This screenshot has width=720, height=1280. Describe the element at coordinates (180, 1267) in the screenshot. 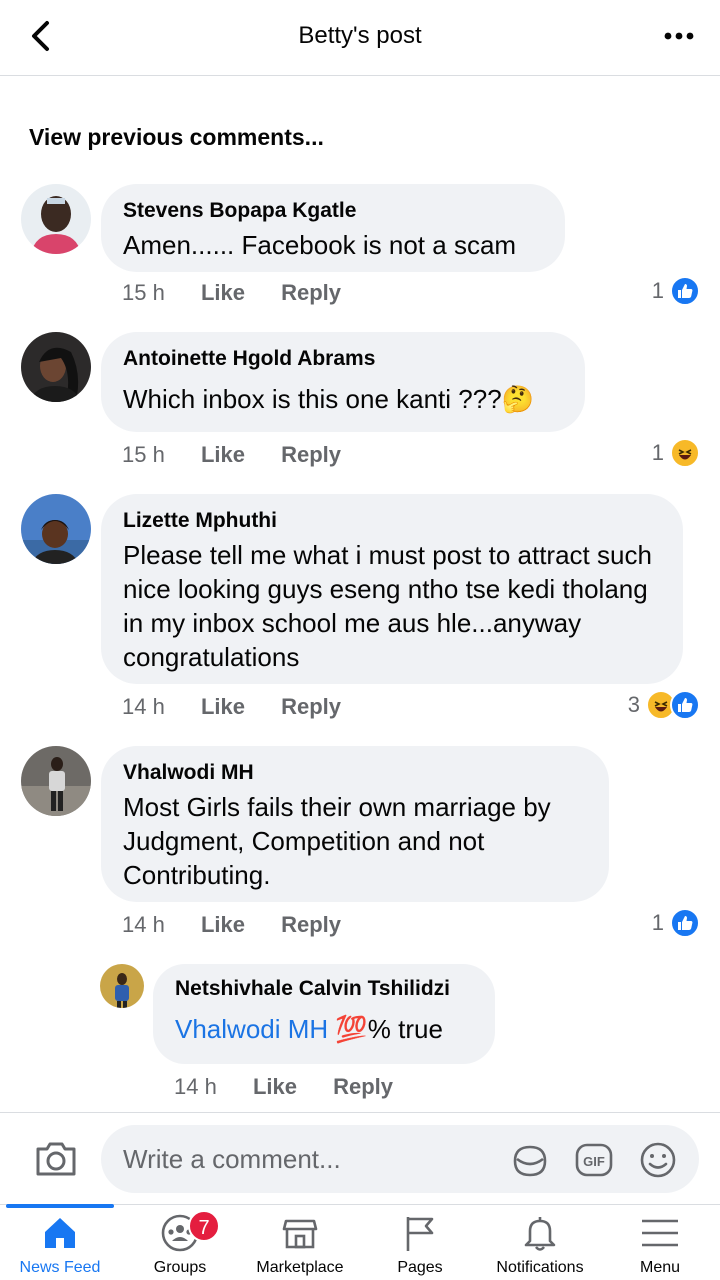

I see `tab-label: Groups` at that location.